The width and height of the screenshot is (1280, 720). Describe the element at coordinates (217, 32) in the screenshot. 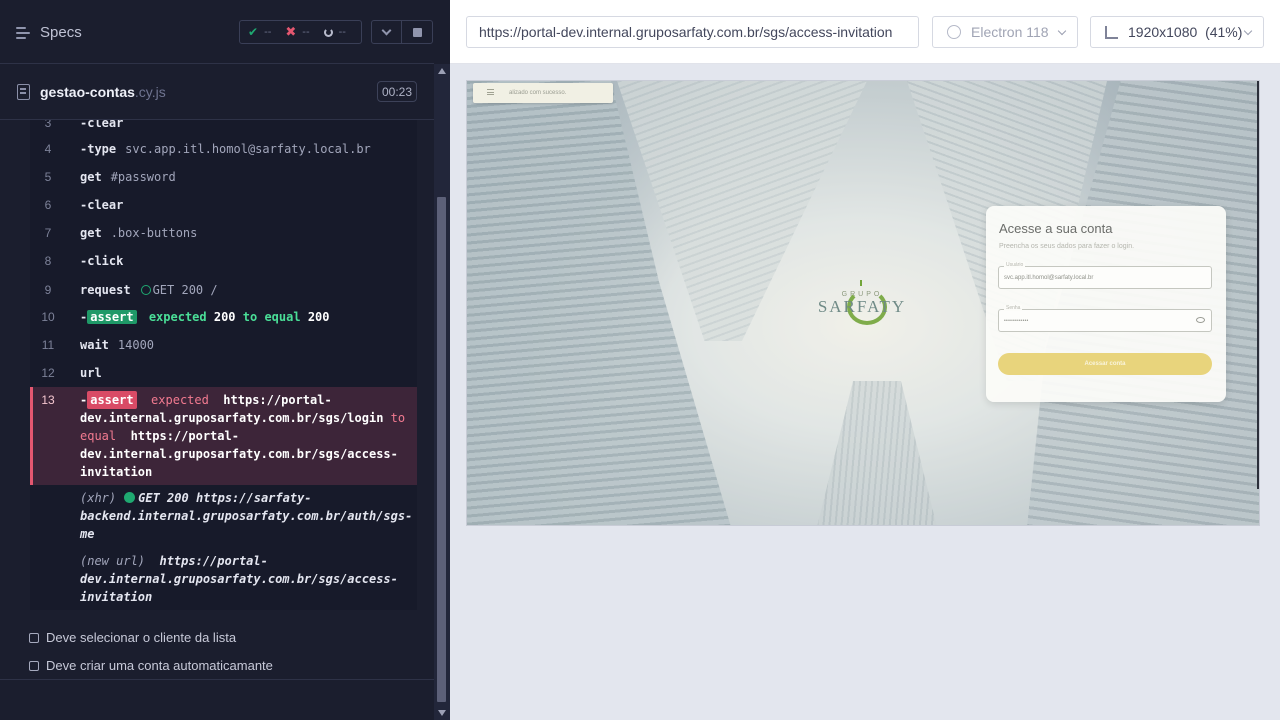

I see `reporter-header: Specs ✔ -- ✖ -- --` at that location.